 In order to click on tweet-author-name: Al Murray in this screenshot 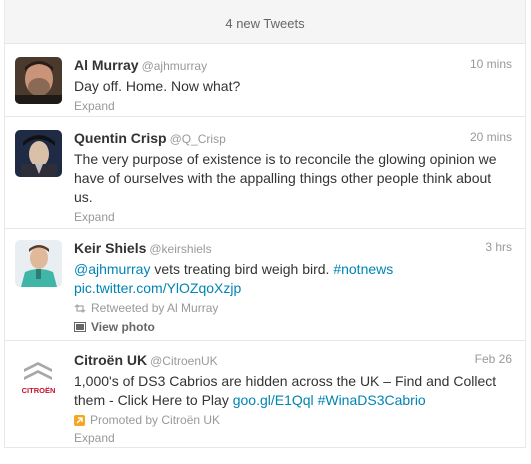, I will do `click(106, 65)`.